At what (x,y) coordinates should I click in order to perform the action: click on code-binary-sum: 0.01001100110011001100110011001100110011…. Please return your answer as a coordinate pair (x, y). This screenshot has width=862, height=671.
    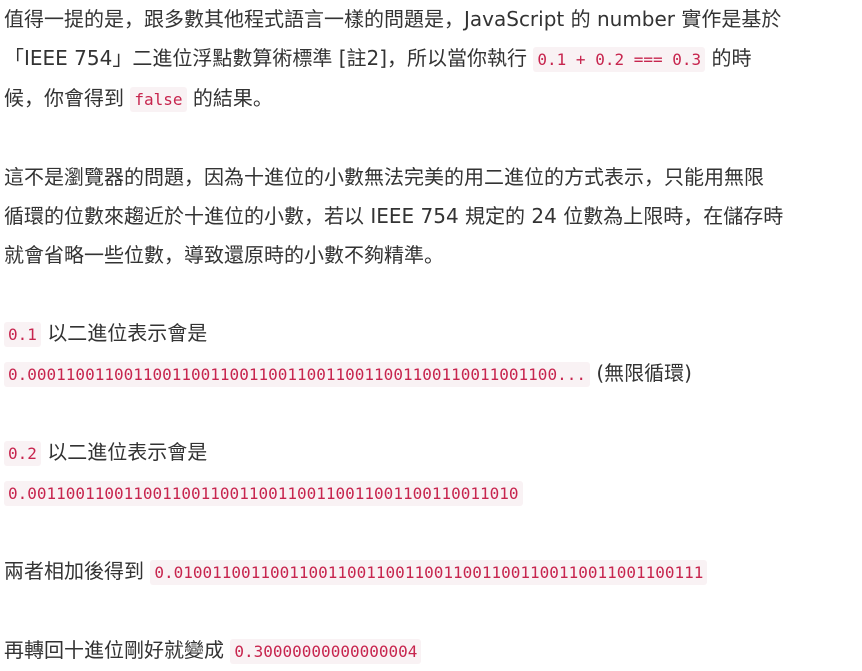
    Looking at the image, I should click on (429, 572).